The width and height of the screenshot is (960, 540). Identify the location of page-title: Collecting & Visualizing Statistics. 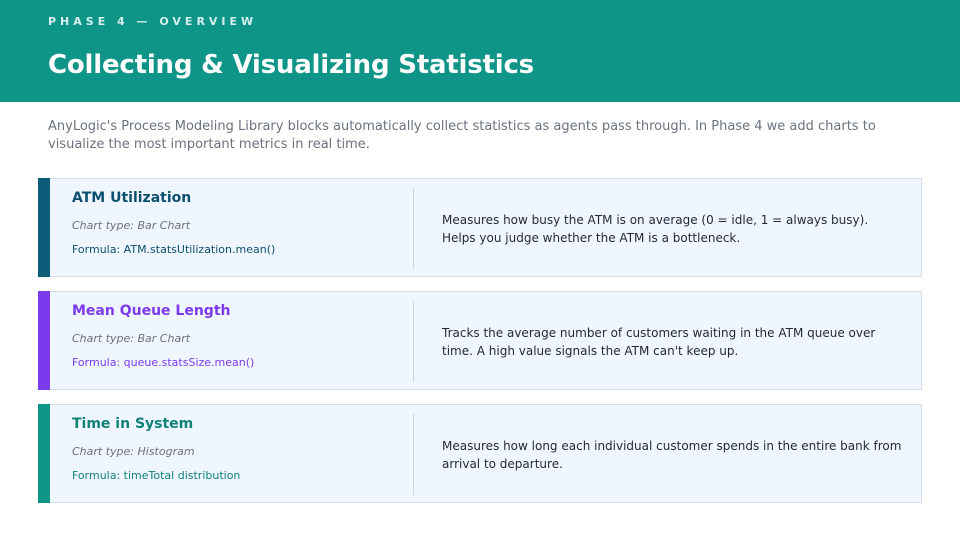
(291, 65).